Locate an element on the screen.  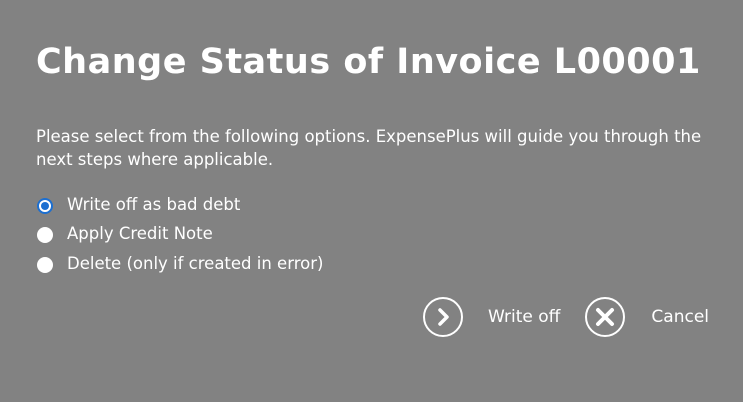
option-write-off: Write off as bad debt is located at coordinates (179, 205).